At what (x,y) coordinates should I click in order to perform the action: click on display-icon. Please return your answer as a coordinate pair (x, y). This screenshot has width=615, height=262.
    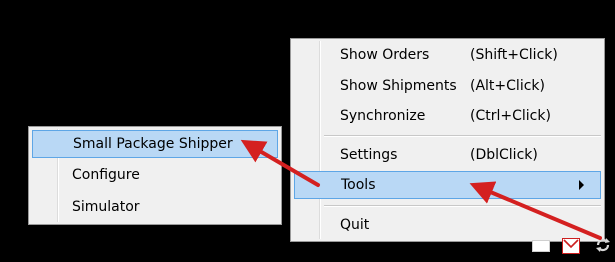
    Looking at the image, I should click on (541, 246).